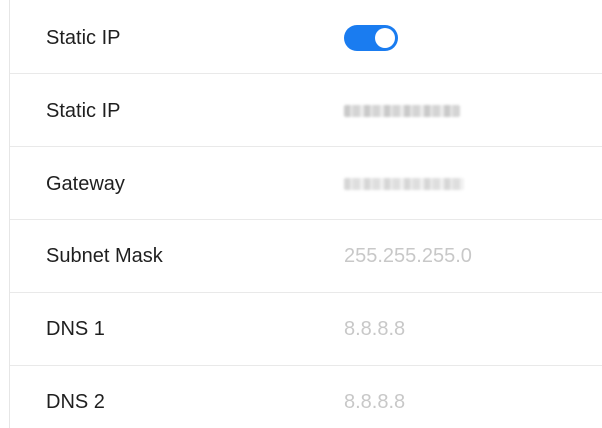 Image resolution: width=602 pixels, height=428 pixels. I want to click on static-ip-label: Static IP, so click(83, 111).